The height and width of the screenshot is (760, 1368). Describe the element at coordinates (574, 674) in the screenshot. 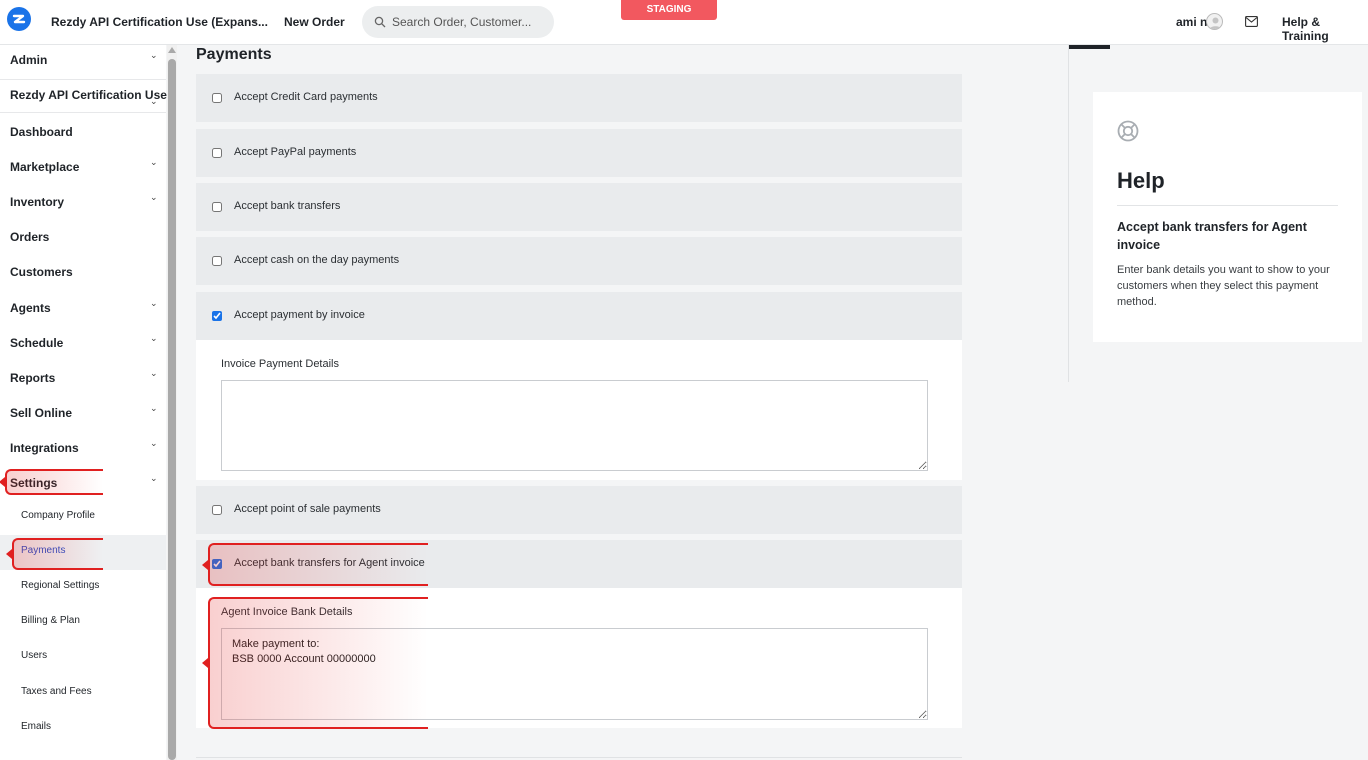

I see `agent-details-textarea` at that location.